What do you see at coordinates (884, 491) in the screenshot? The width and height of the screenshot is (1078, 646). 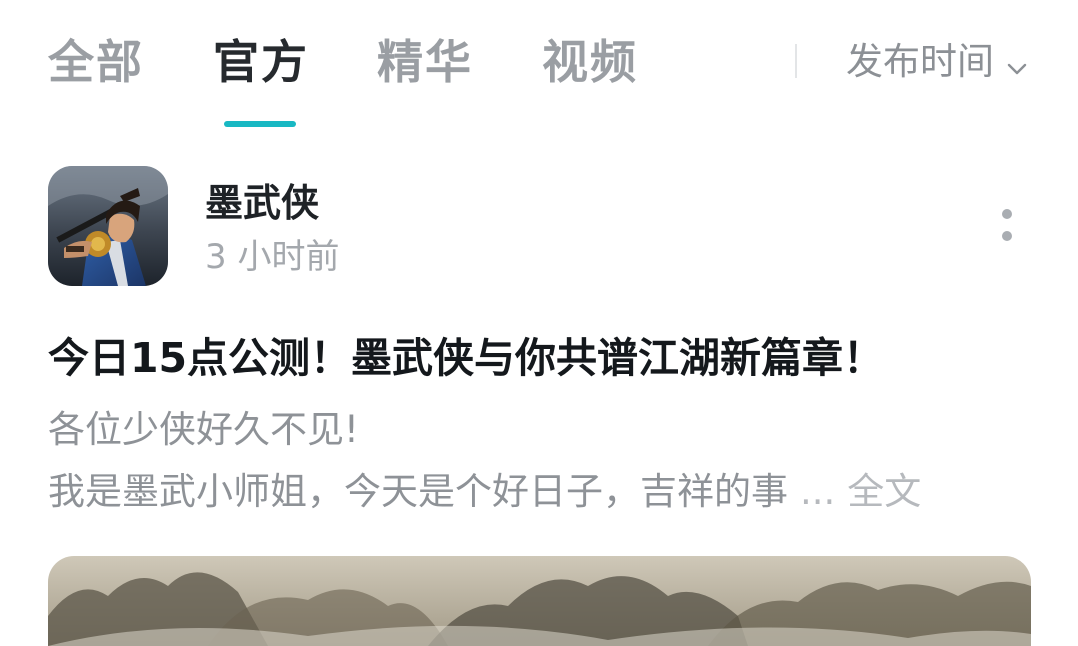 I see `full-text-link: 全文` at bounding box center [884, 491].